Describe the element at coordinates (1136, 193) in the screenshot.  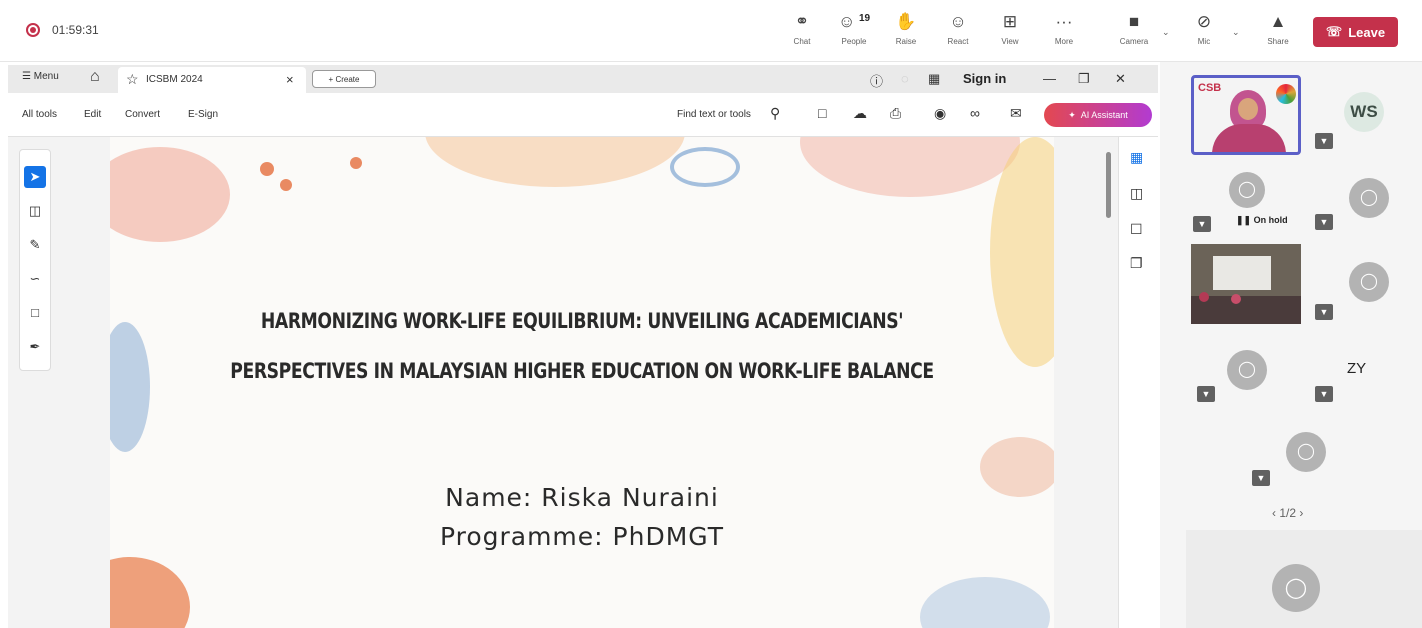
I see `comments-icon: ◫` at that location.